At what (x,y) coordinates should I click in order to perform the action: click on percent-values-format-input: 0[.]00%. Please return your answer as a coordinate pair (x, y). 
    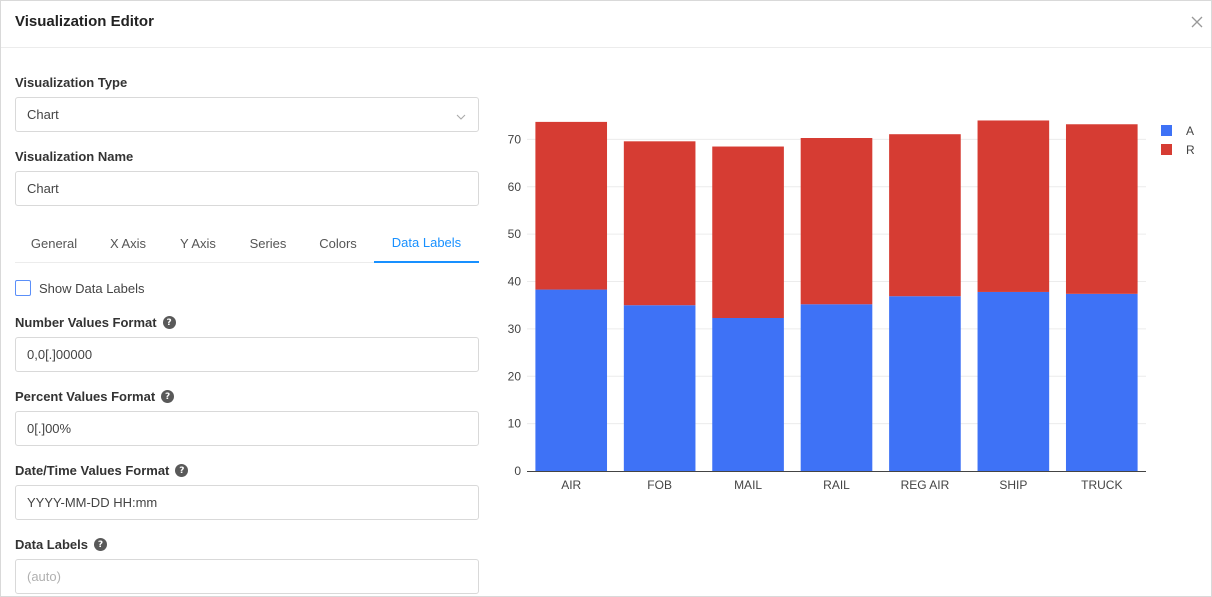
    Looking at the image, I should click on (247, 428).